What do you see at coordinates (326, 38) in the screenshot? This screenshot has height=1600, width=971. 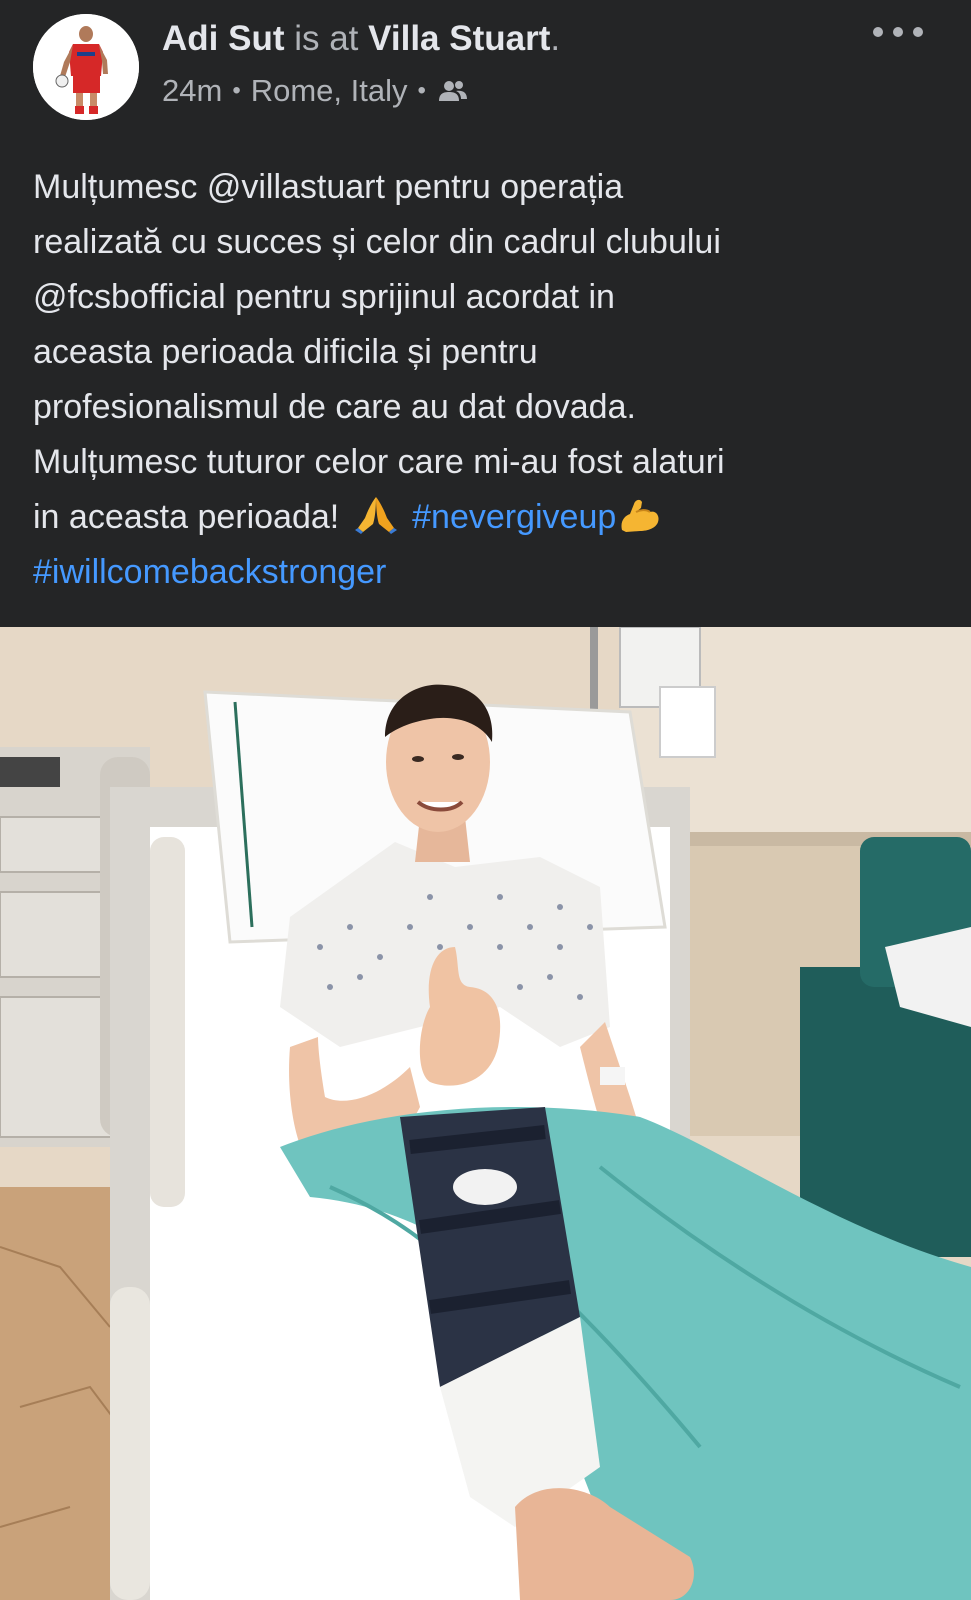 I see `location-connector: is at` at bounding box center [326, 38].